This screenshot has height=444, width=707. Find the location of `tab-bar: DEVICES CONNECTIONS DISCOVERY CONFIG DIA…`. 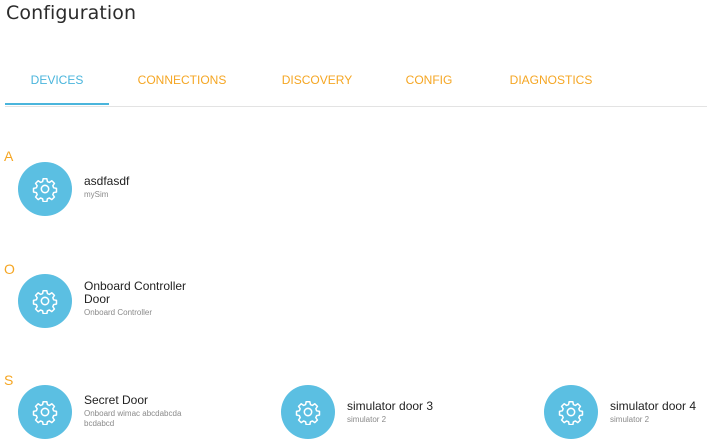

tab-bar: DEVICES CONNECTIONS DISCOVERY CONFIG DIA… is located at coordinates (356, 82).